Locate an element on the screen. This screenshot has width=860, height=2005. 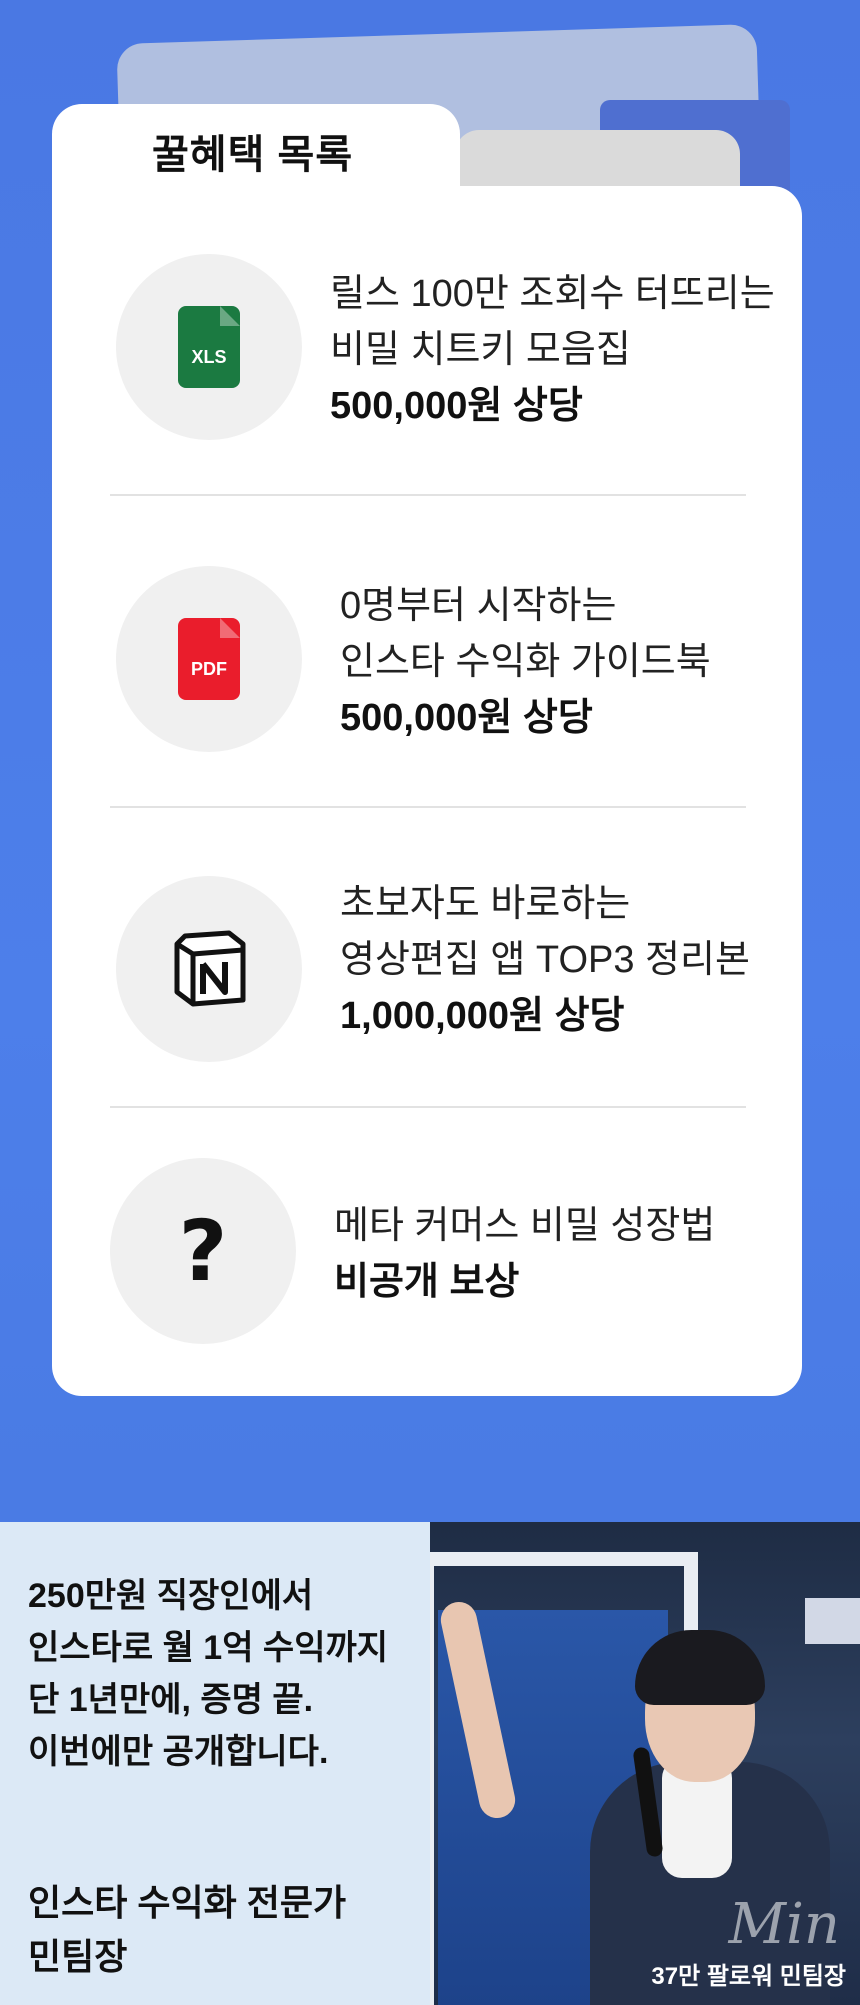
icon-circle: ? is located at coordinates (203, 1251).